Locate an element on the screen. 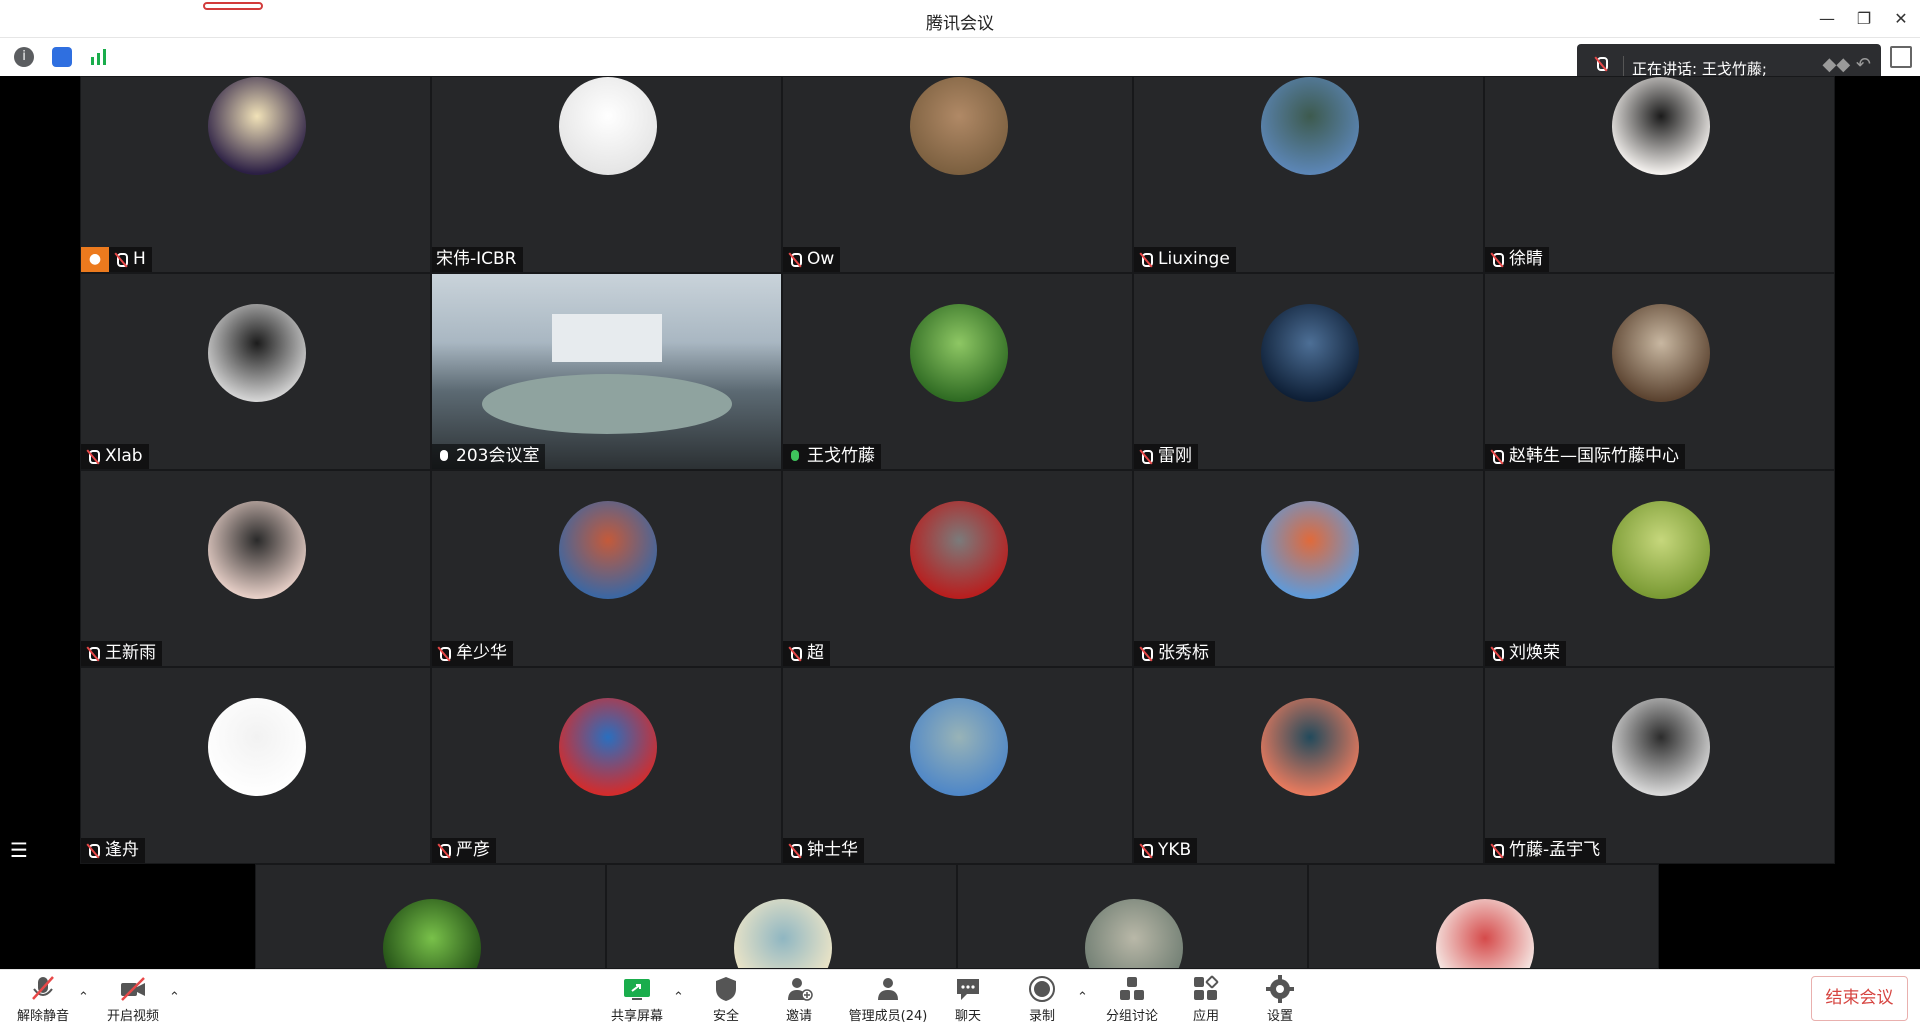  participant-name: 王戈竹藤 is located at coordinates (841, 456).